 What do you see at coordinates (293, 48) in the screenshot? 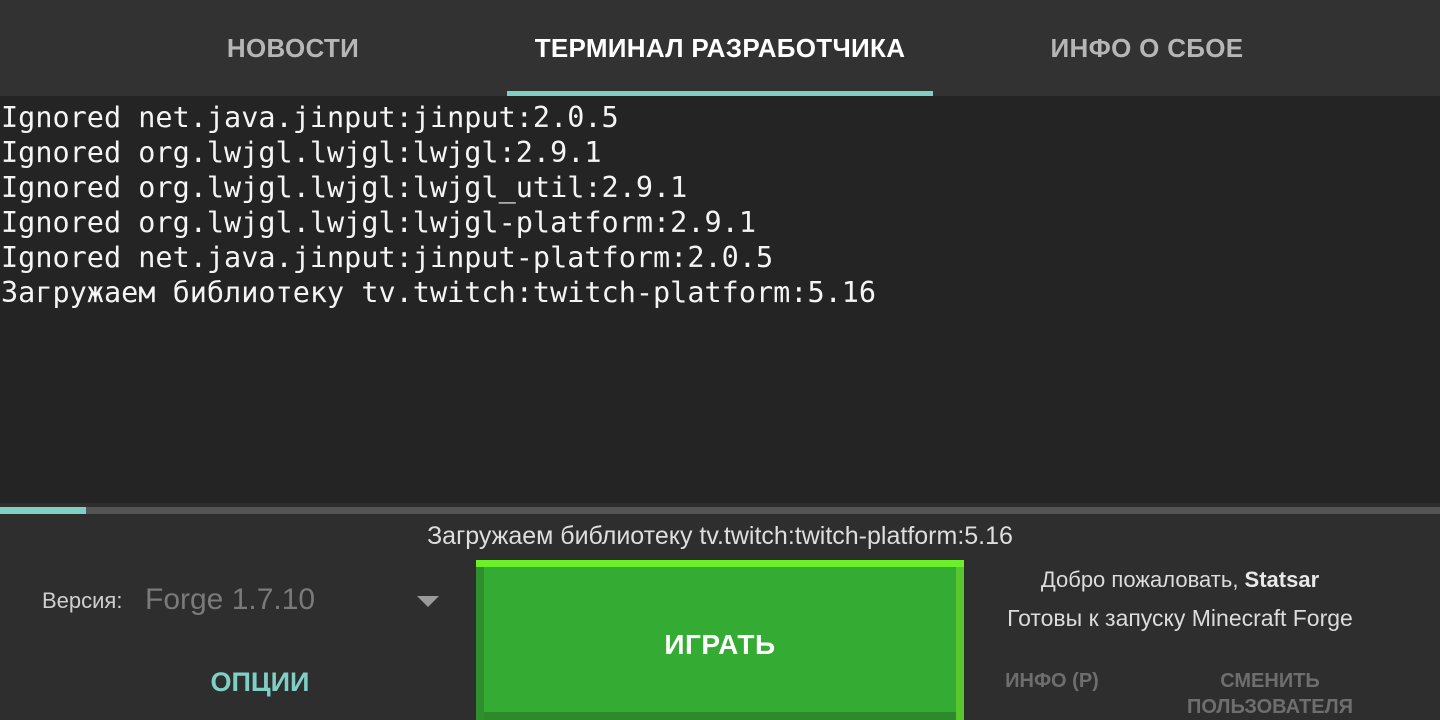
I see `tab-news: НОВОСТИ` at bounding box center [293, 48].